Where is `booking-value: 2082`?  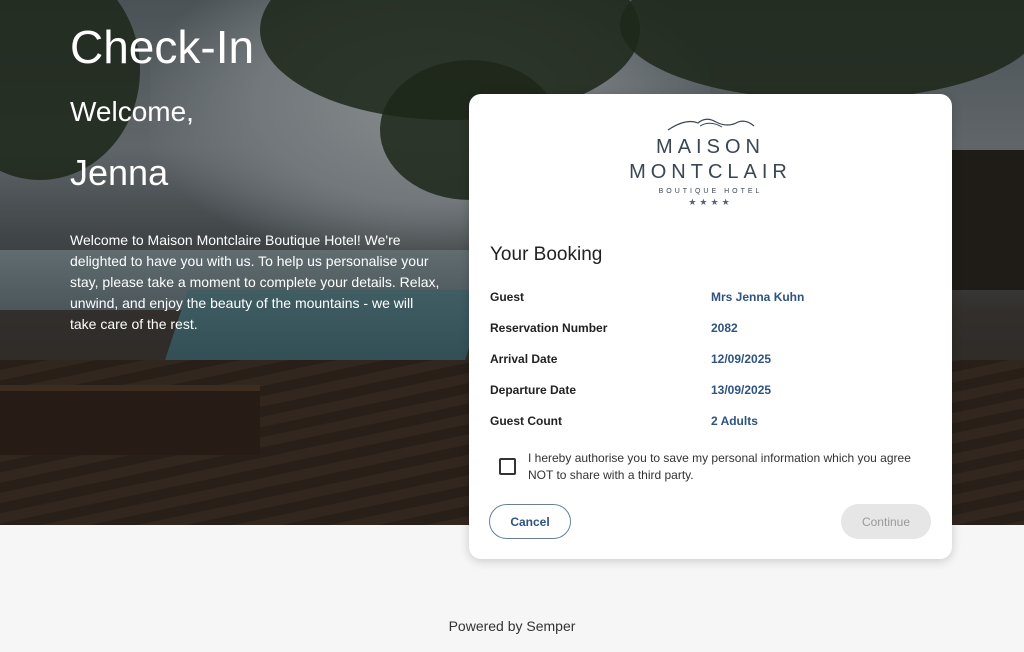 booking-value: 2082 is located at coordinates (724, 328).